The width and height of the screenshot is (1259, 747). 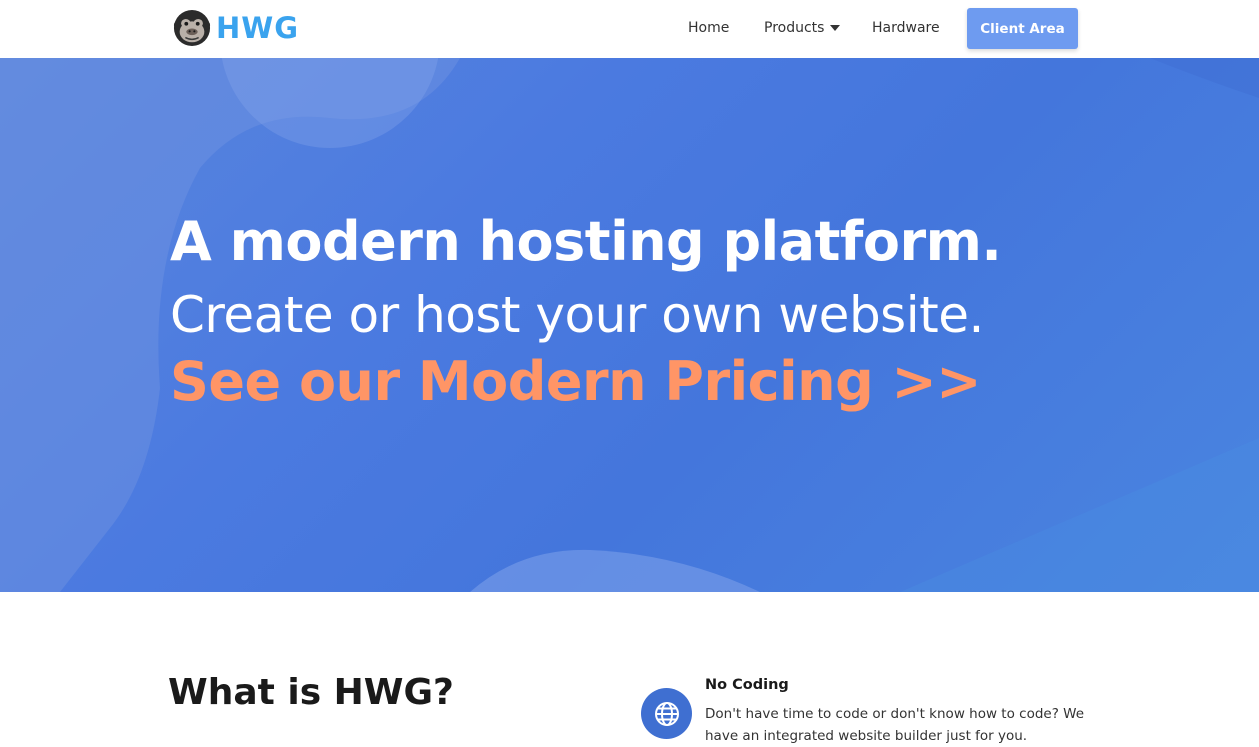 What do you see at coordinates (576, 382) in the screenshot?
I see `pricing-cta-link: See our Modern Pricing >>` at bounding box center [576, 382].